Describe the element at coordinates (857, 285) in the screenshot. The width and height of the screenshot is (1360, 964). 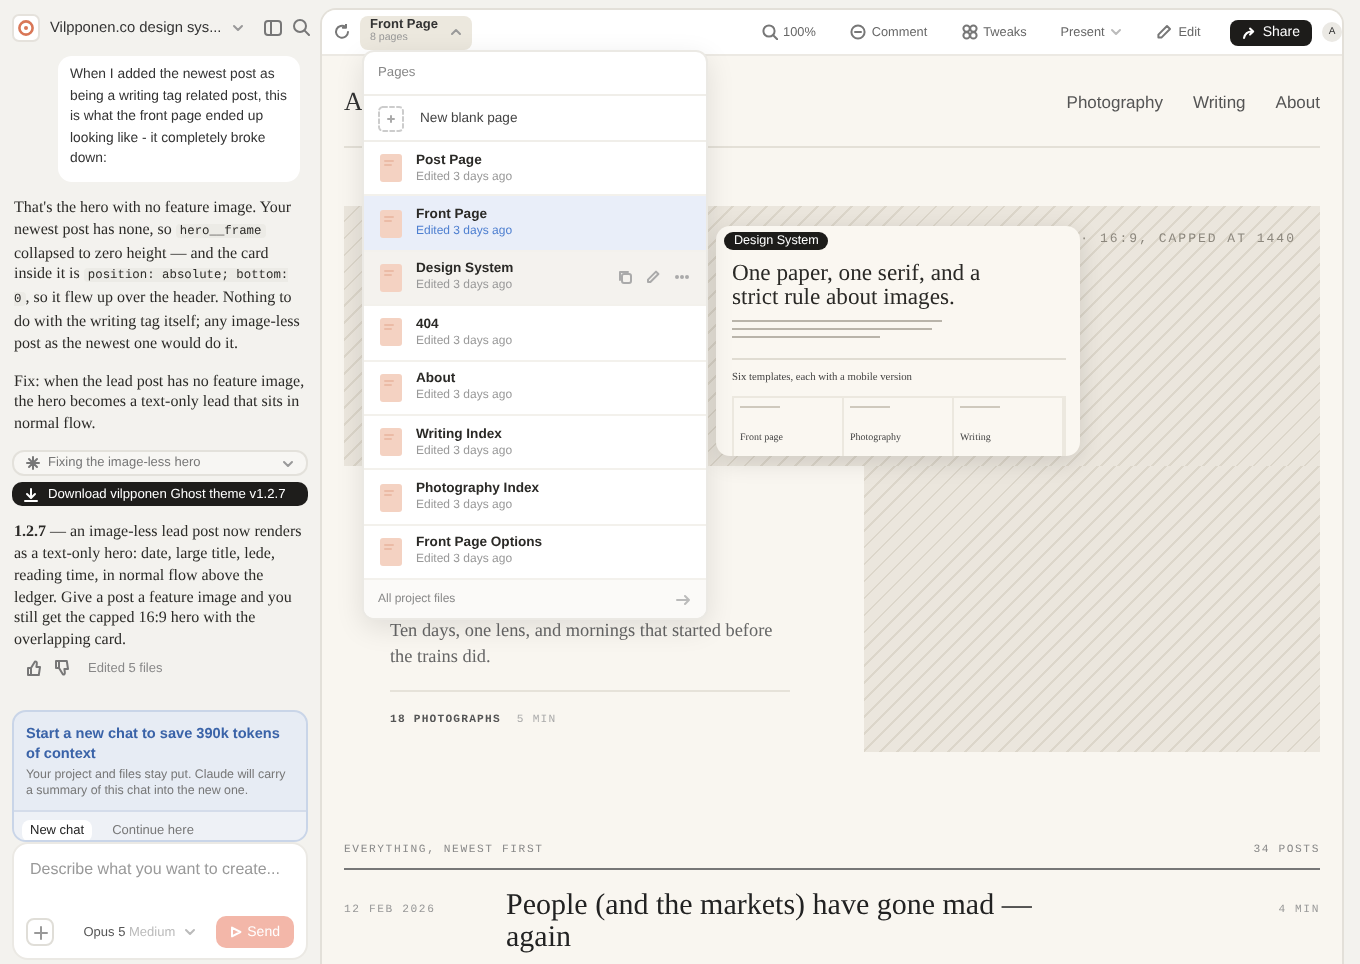
I see `preview-title: One paper, one serif, and a strict rule about images.` at that location.